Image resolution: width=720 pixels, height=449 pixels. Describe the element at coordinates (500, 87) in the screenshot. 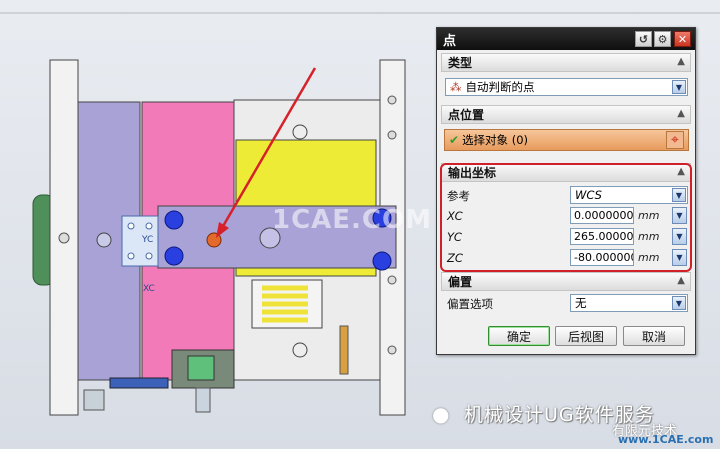

I see `point-type-value: 自动判断的点` at that location.